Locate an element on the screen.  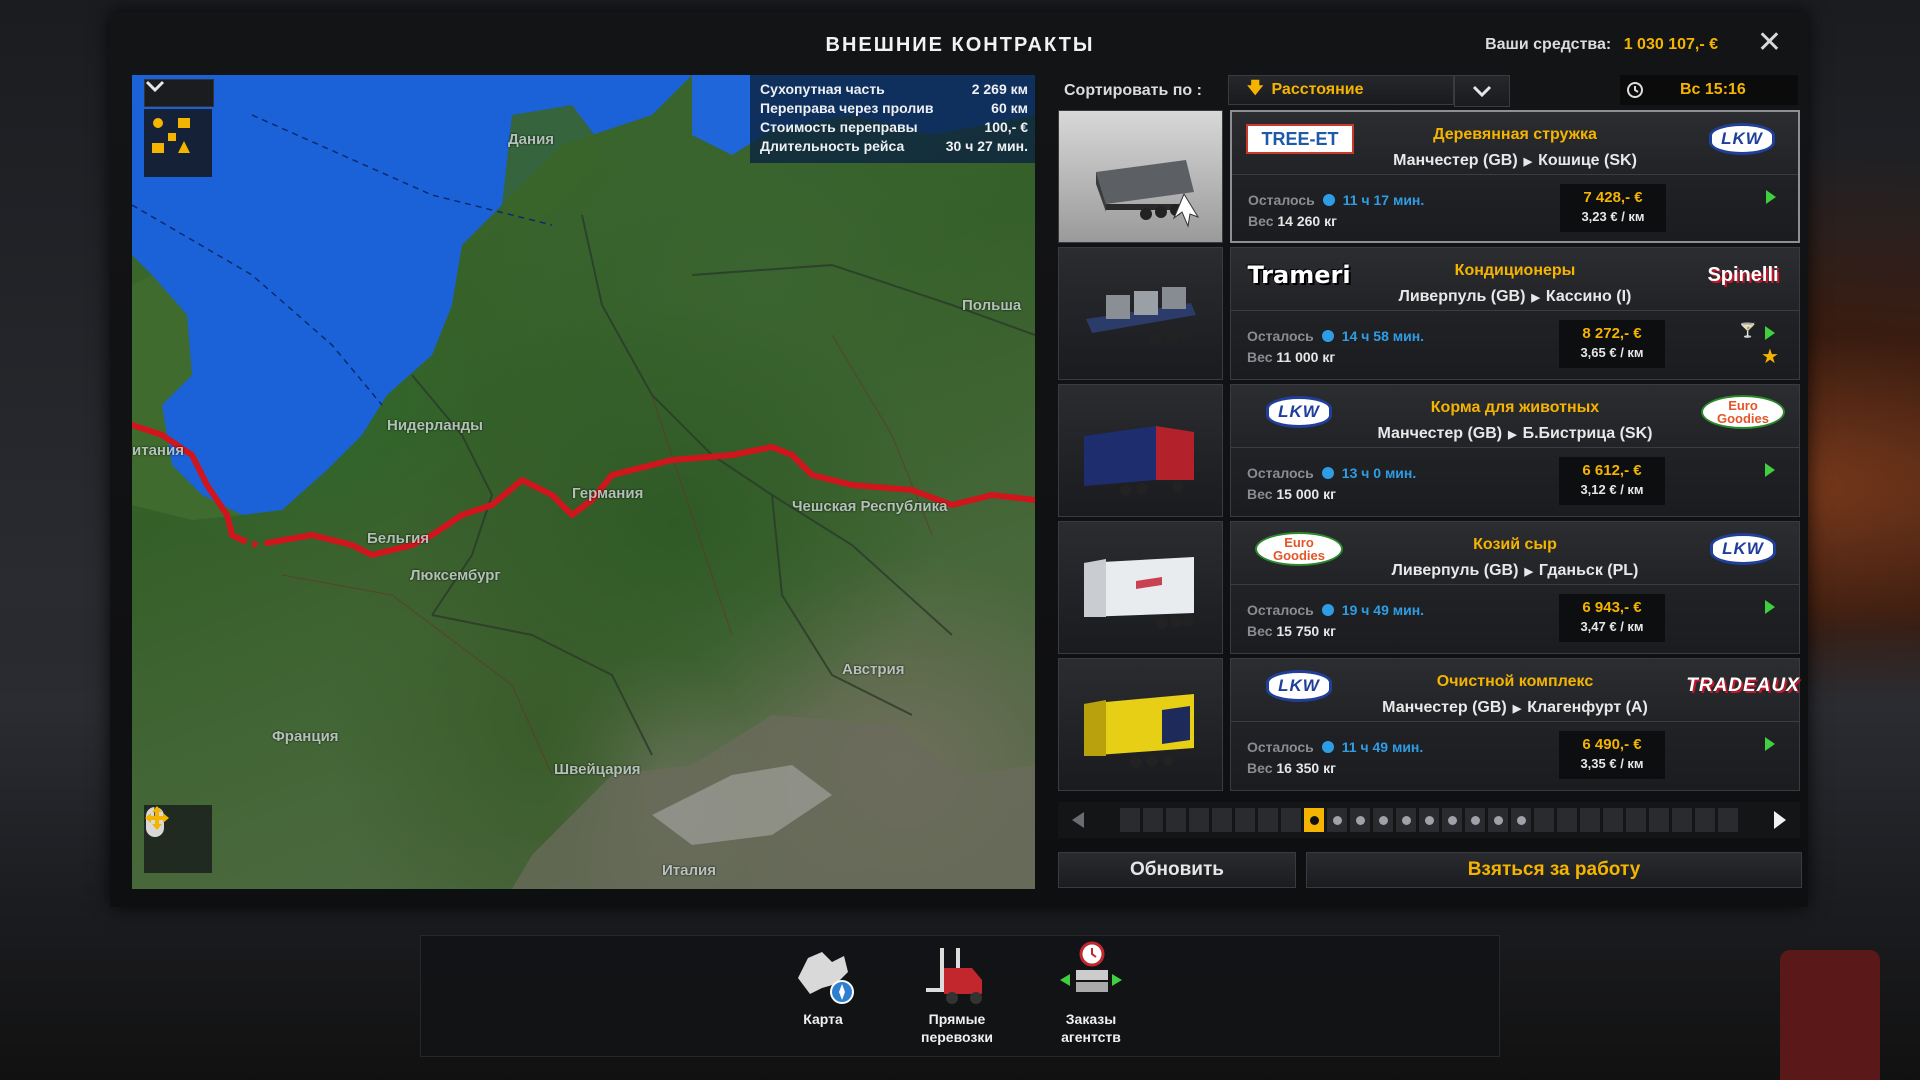
background-object is located at coordinates (1830, 1015).